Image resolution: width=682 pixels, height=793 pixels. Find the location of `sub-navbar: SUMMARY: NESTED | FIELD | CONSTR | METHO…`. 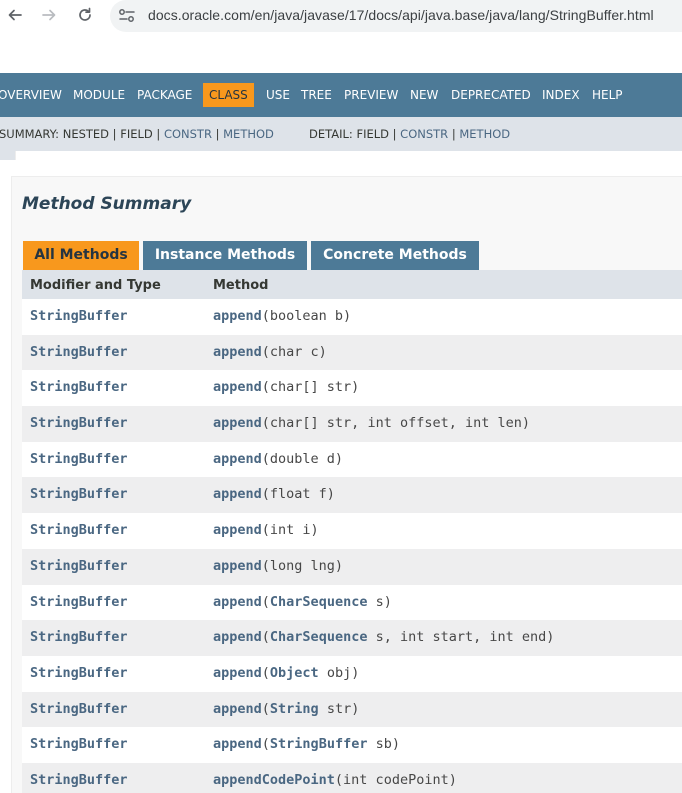

sub-navbar: SUMMARY: NESTED | FIELD | CONSTR | METHO… is located at coordinates (341, 134).